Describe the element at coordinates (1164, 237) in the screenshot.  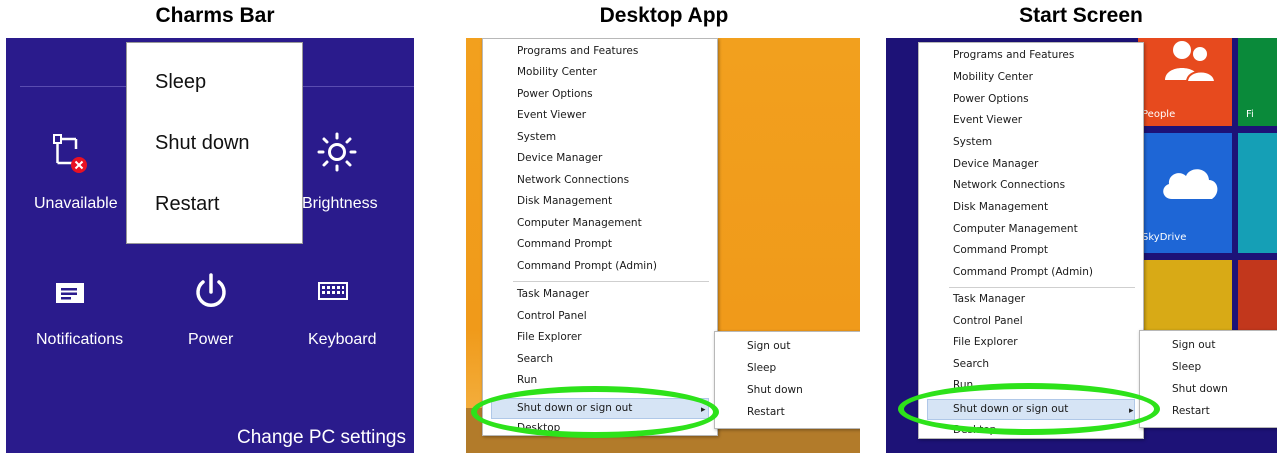
I see `skydrive-tile-label: SkyDrive` at that location.